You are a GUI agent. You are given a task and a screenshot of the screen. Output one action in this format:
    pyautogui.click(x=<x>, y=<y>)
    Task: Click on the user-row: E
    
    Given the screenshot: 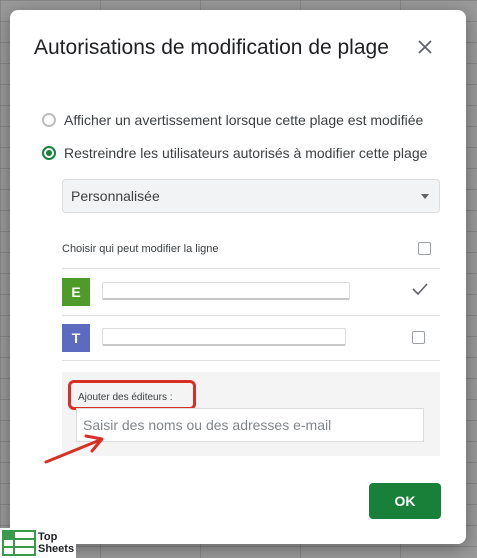 What is the action you would take?
    pyautogui.click(x=251, y=293)
    